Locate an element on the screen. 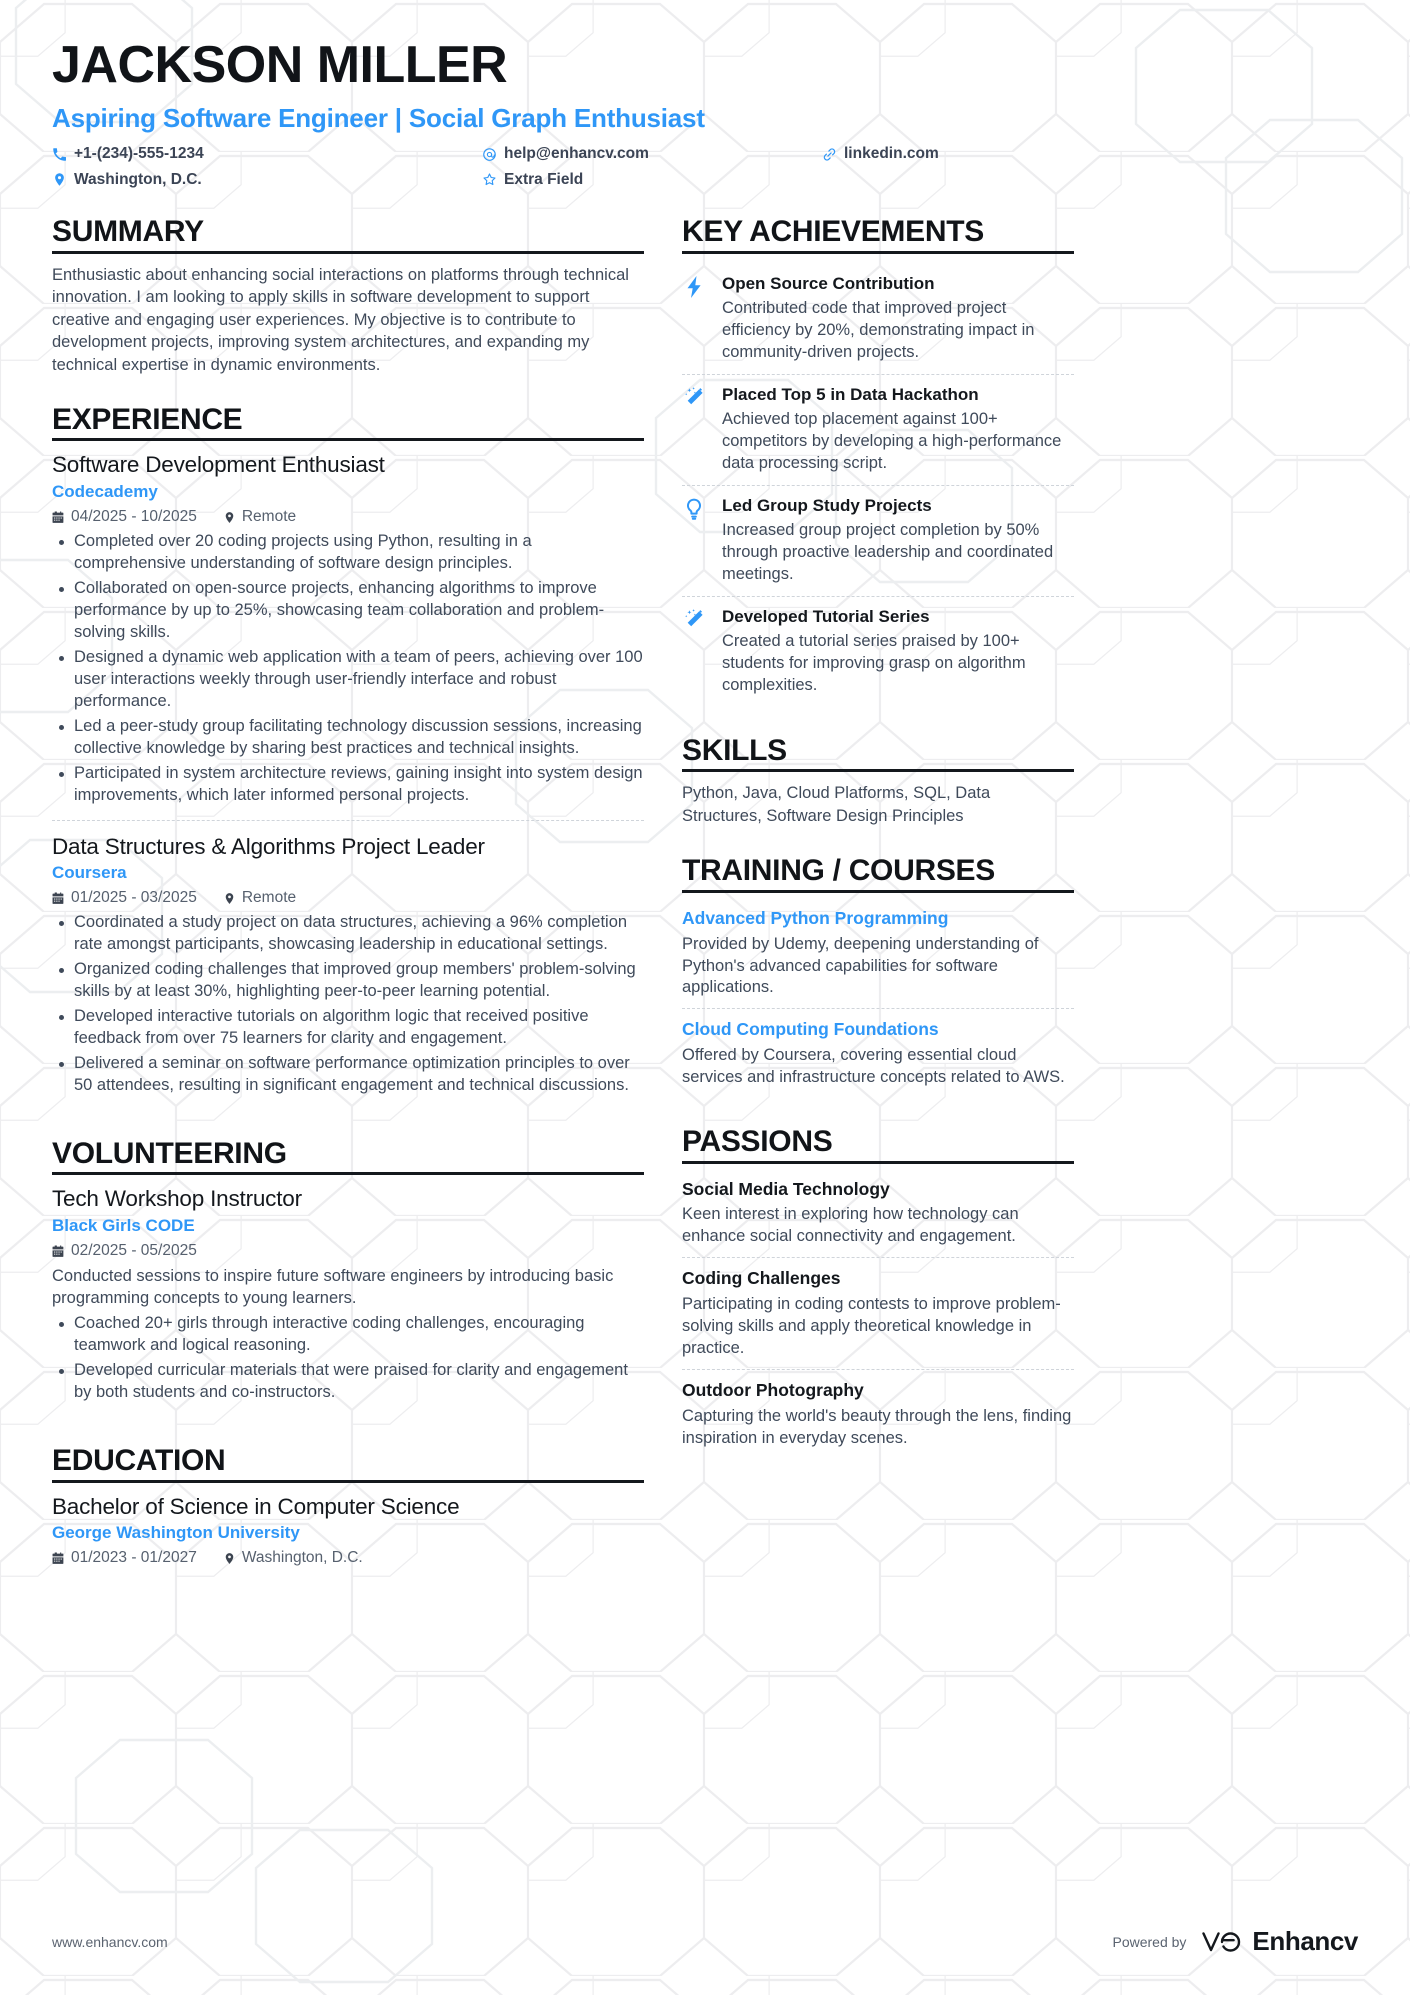 The height and width of the screenshot is (1995, 1410). experience-dates: 04/2025 - 10/2025 is located at coordinates (124, 517).